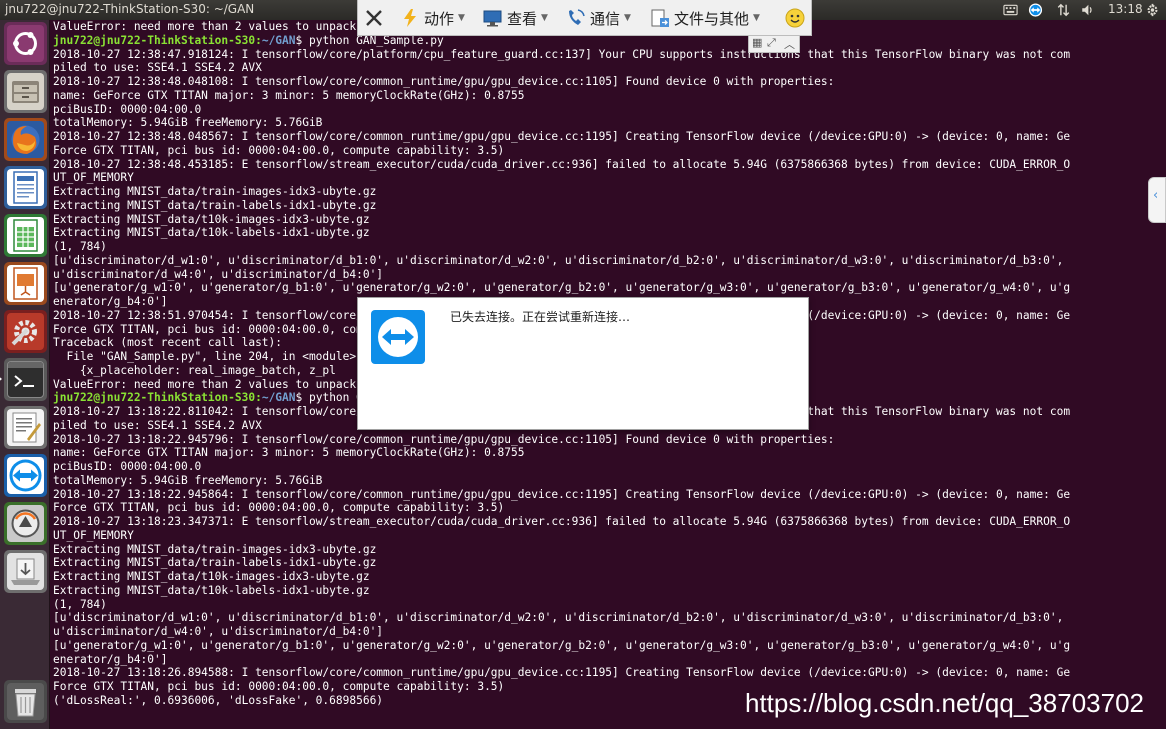 The height and width of the screenshot is (729, 1166). What do you see at coordinates (1063, 10) in the screenshot?
I see `network-icon` at bounding box center [1063, 10].